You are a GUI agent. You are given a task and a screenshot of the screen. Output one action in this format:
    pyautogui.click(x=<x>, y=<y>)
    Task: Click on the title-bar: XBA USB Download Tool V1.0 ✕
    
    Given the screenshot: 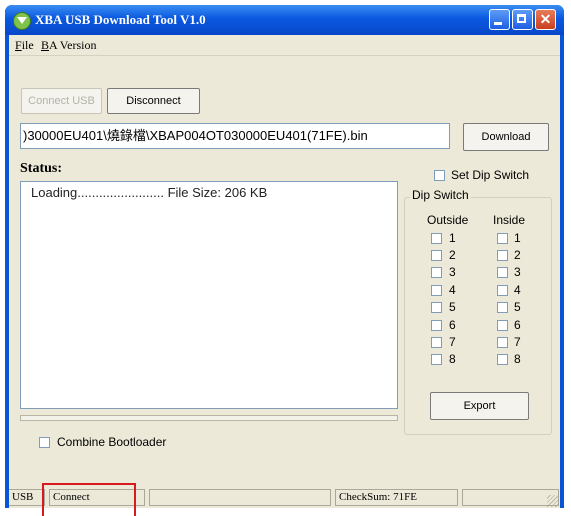 What is the action you would take?
    pyautogui.click(x=284, y=20)
    